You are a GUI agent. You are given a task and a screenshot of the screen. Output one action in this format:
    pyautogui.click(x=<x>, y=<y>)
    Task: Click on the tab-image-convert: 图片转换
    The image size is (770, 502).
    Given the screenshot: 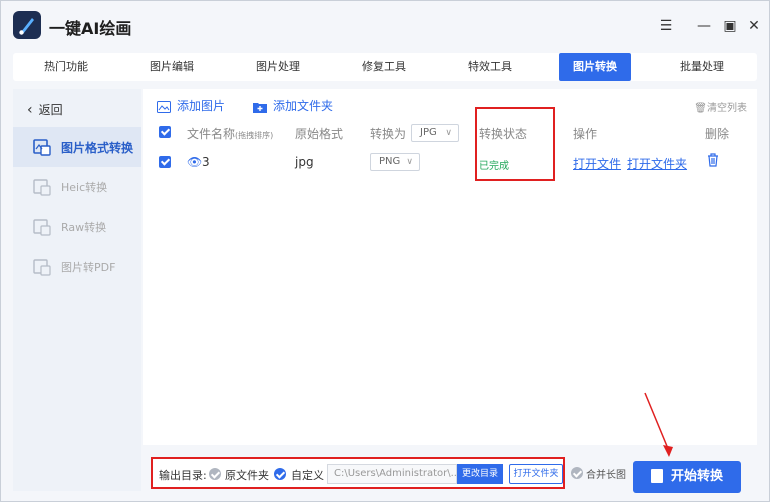 What is the action you would take?
    pyautogui.click(x=595, y=67)
    